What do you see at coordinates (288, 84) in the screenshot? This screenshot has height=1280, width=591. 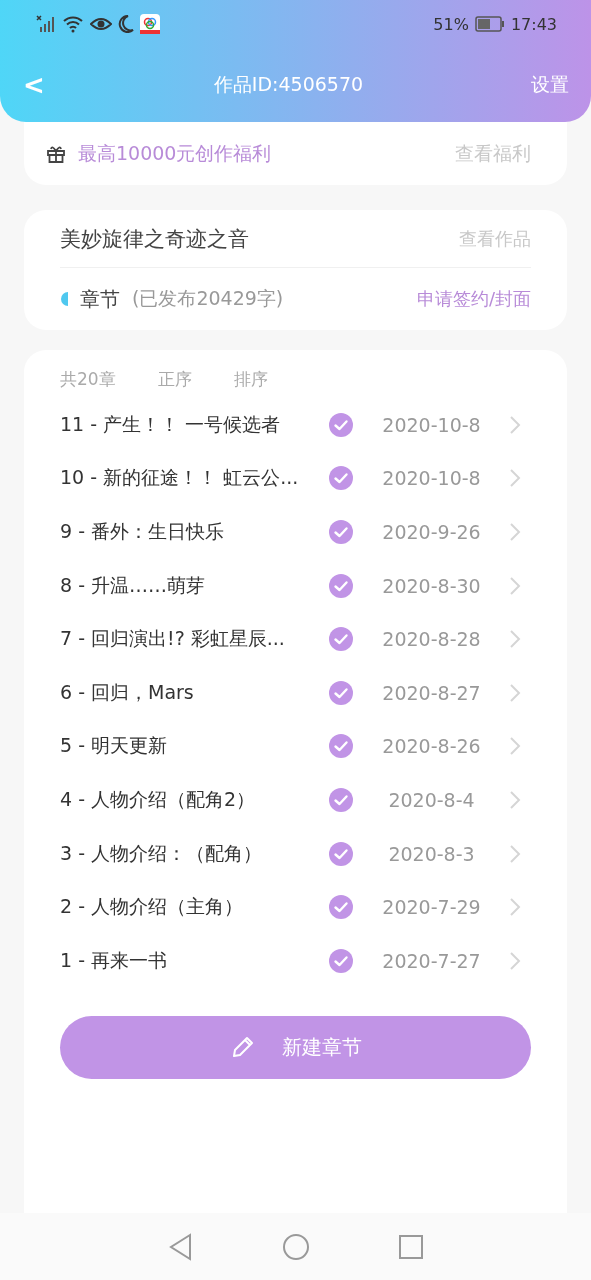 I see `page-title: 作品ID:4506570` at bounding box center [288, 84].